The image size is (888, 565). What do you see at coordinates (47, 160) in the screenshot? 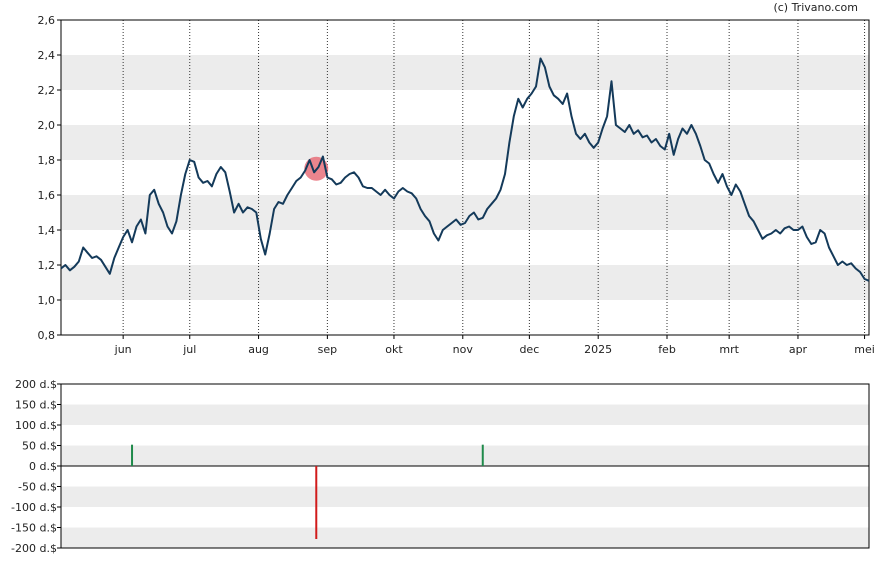
I see `y-tick-label: 1,8` at bounding box center [47, 160].